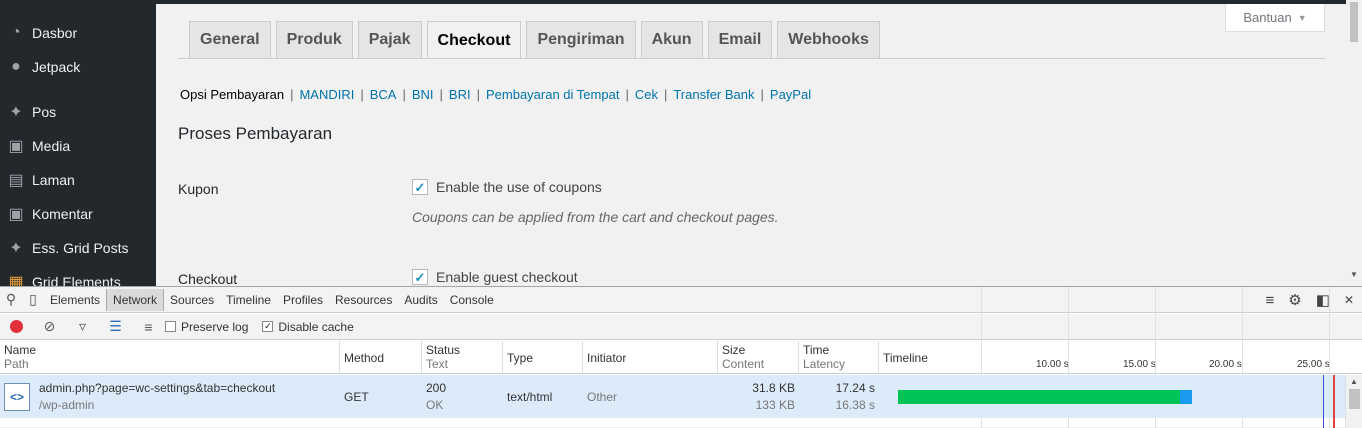  I want to click on request-initiator-cell: Other, so click(650, 396).